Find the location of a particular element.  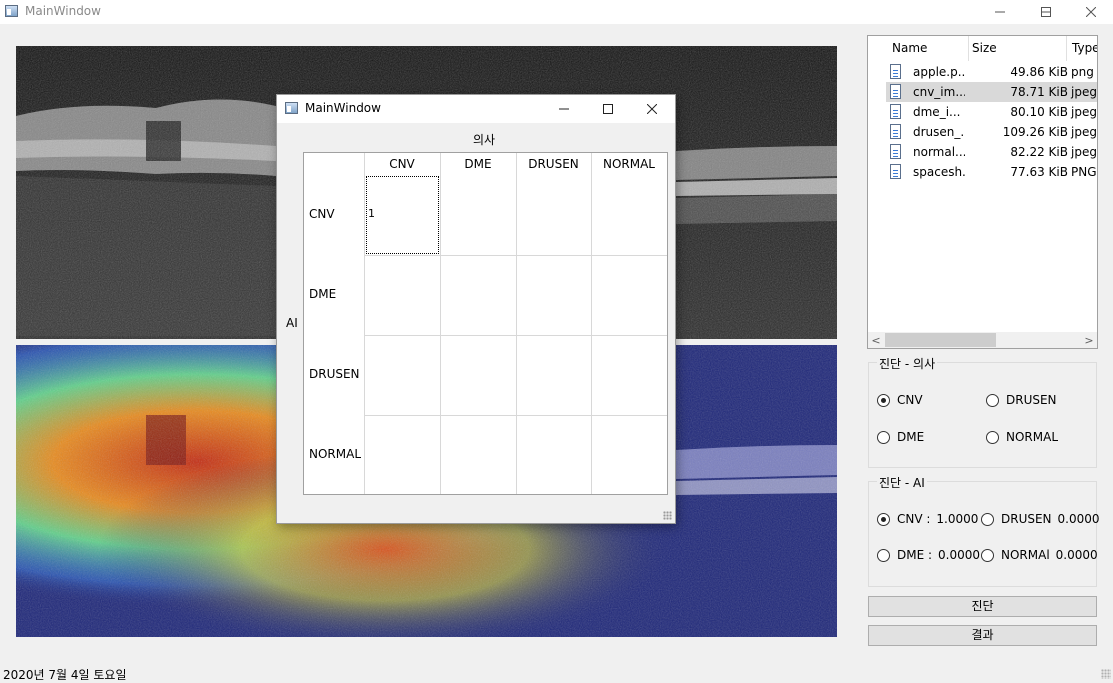

ai-radio-normal: NORMAl 0.0000 is located at coordinates (1039, 555).